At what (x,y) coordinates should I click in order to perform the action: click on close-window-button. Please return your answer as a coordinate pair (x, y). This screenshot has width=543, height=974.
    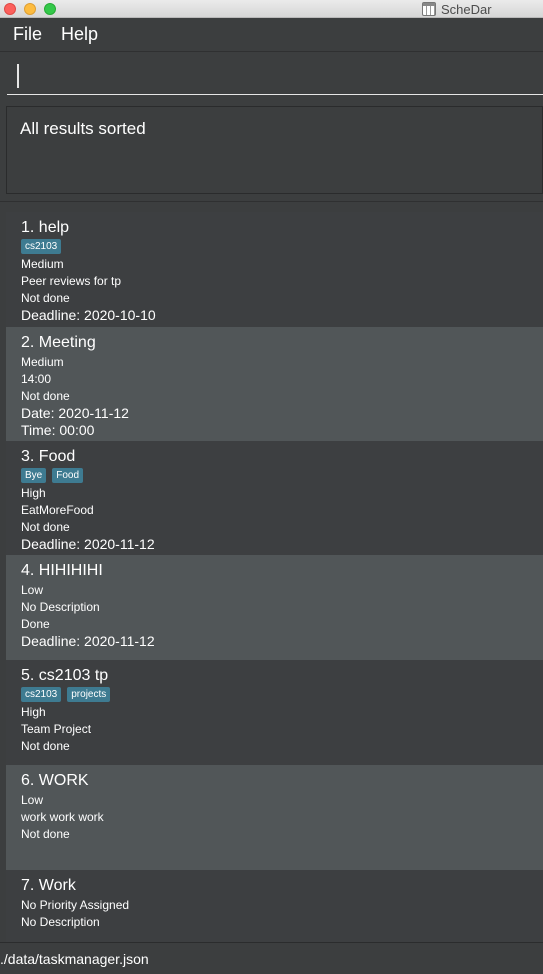
    Looking at the image, I should click on (10, 9).